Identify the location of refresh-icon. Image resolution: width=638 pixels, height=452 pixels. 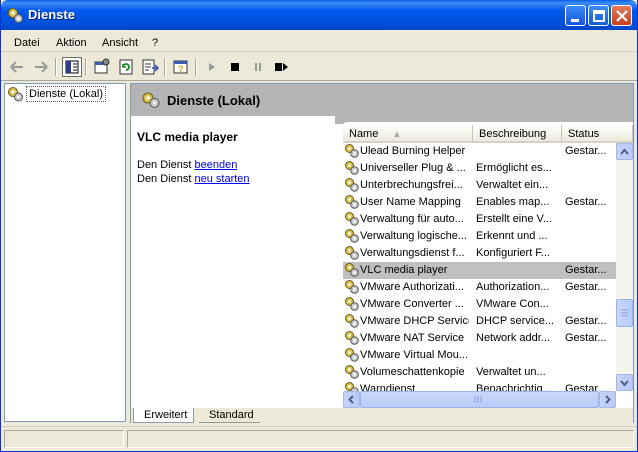
(126, 67).